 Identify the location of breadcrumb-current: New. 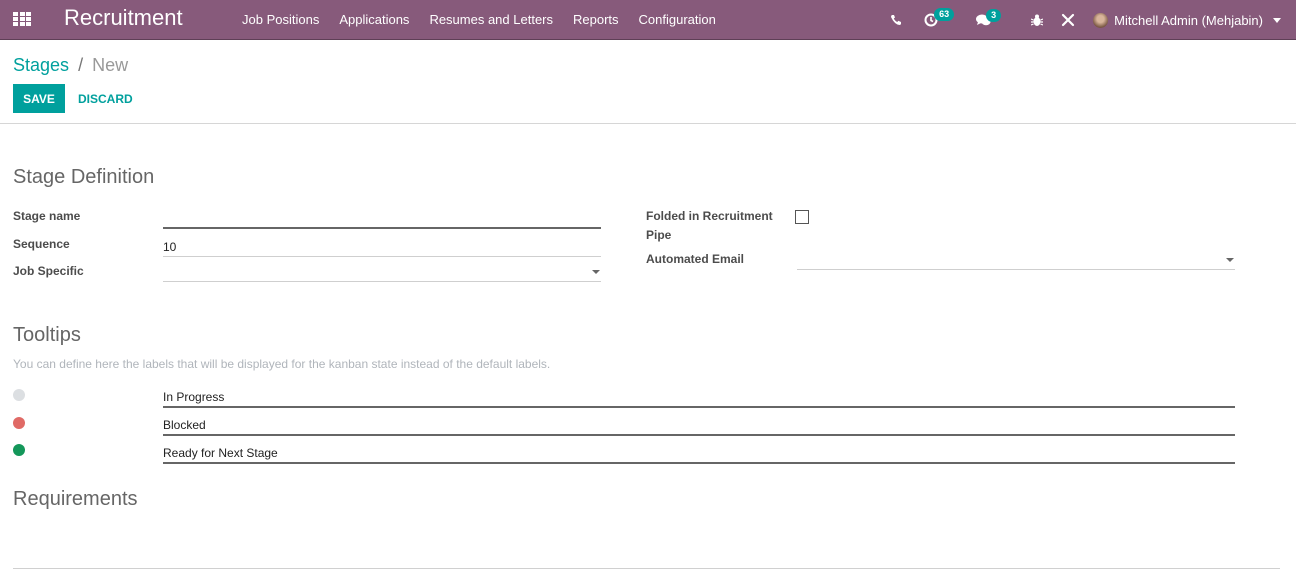
(110, 65).